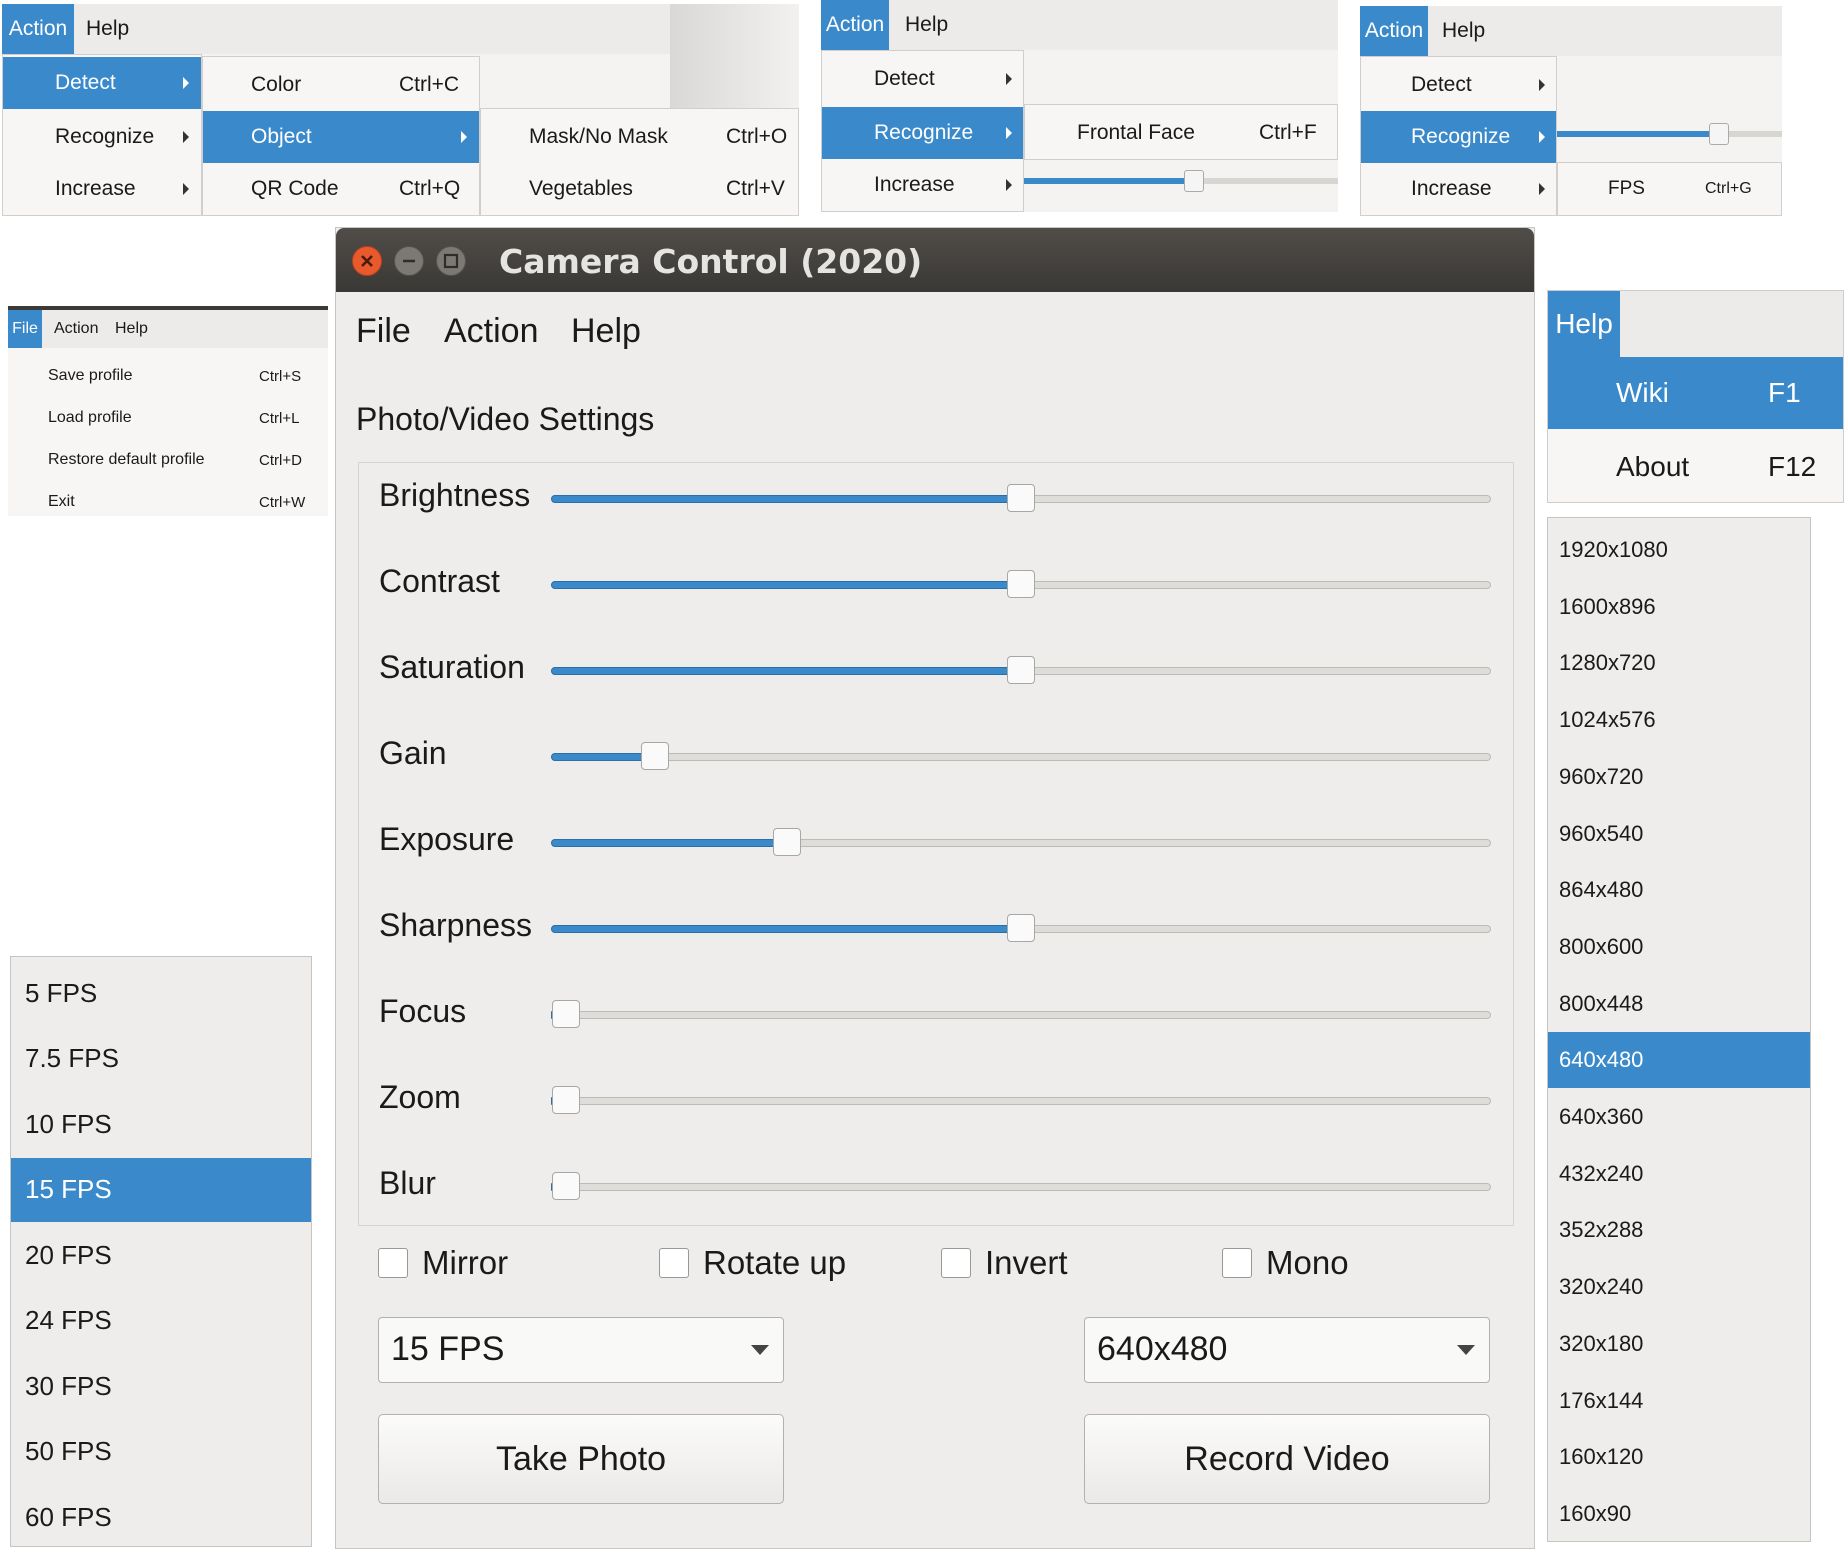 This screenshot has width=1847, height=1549. Describe the element at coordinates (1679, 720) in the screenshot. I see `resolution-option: 1024x576` at that location.